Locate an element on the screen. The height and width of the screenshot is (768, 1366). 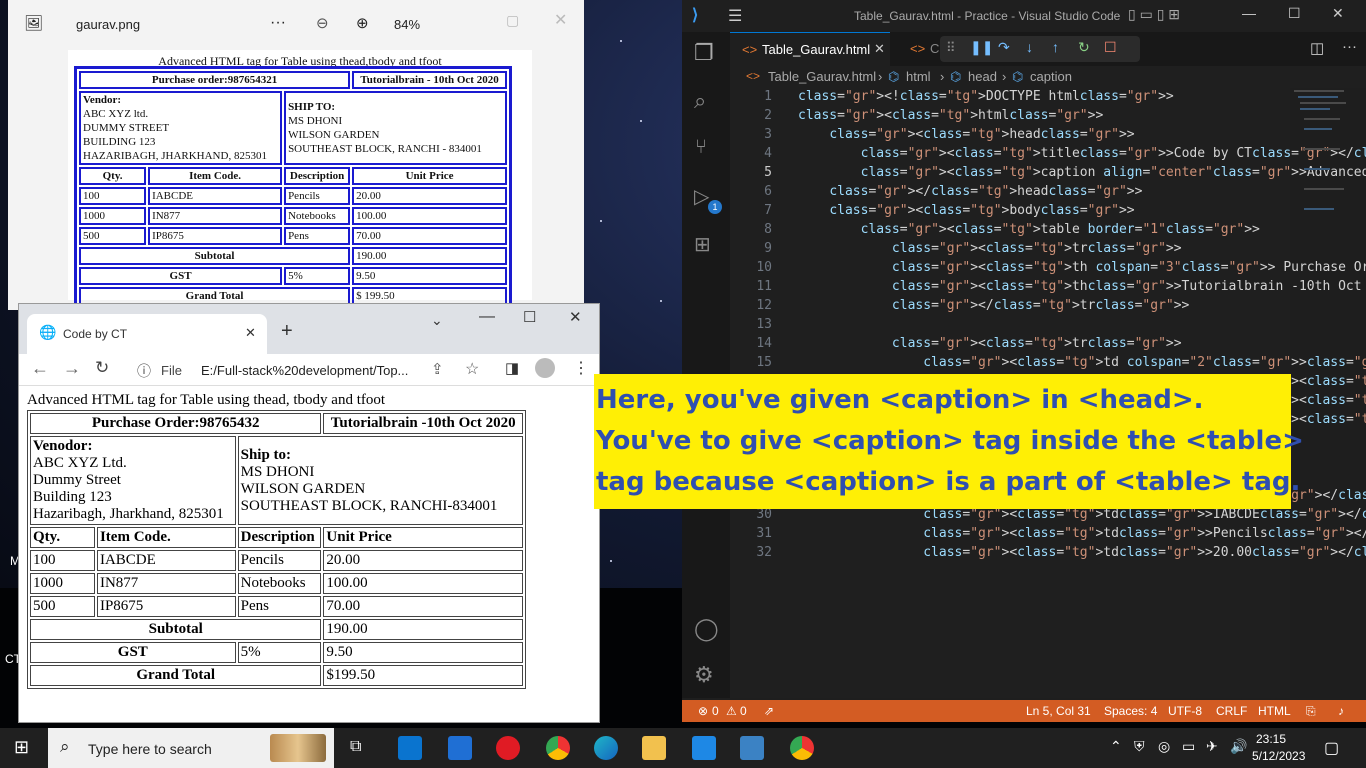
breadcrumb-item: caption is located at coordinates (1051, 76).